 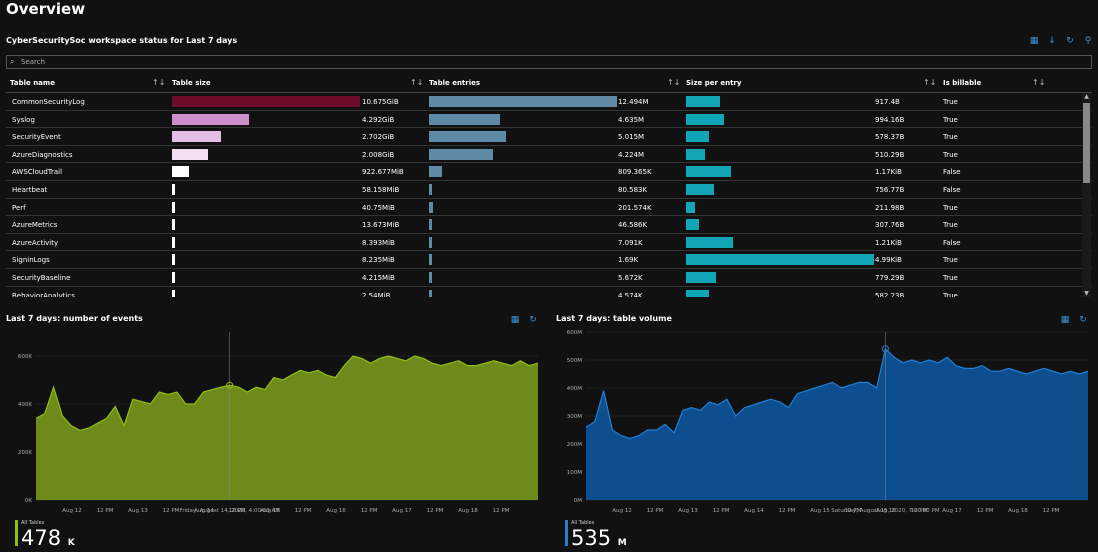 I want to click on search-box: ⌕, so click(x=549, y=62).